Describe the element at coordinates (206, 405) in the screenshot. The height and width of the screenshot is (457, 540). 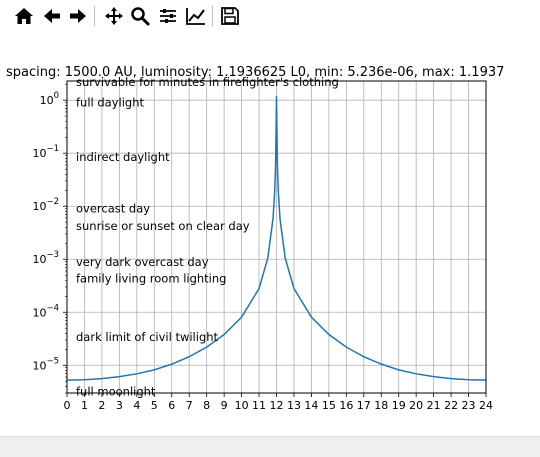
I see `x-tick-label: 8` at that location.